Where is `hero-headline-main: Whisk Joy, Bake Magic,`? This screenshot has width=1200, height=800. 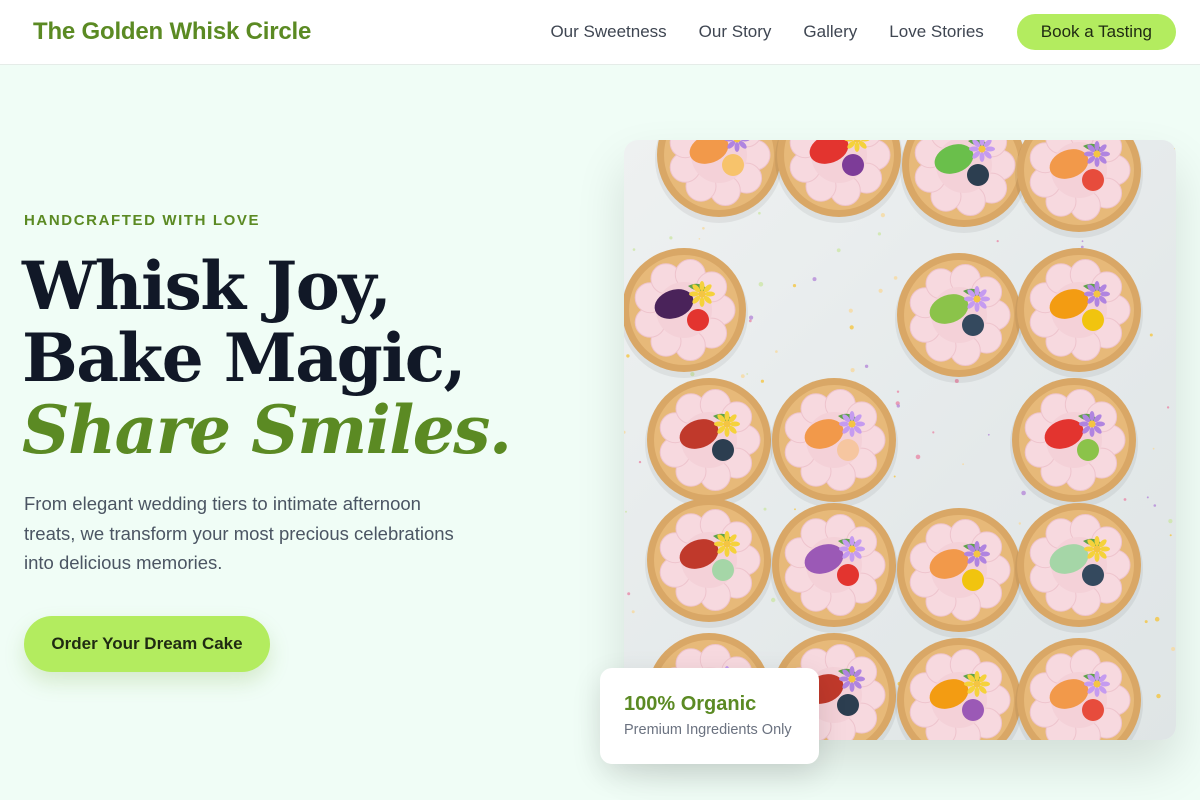
hero-headline-main: Whisk Joy, Bake Magic, is located at coordinates (244, 322).